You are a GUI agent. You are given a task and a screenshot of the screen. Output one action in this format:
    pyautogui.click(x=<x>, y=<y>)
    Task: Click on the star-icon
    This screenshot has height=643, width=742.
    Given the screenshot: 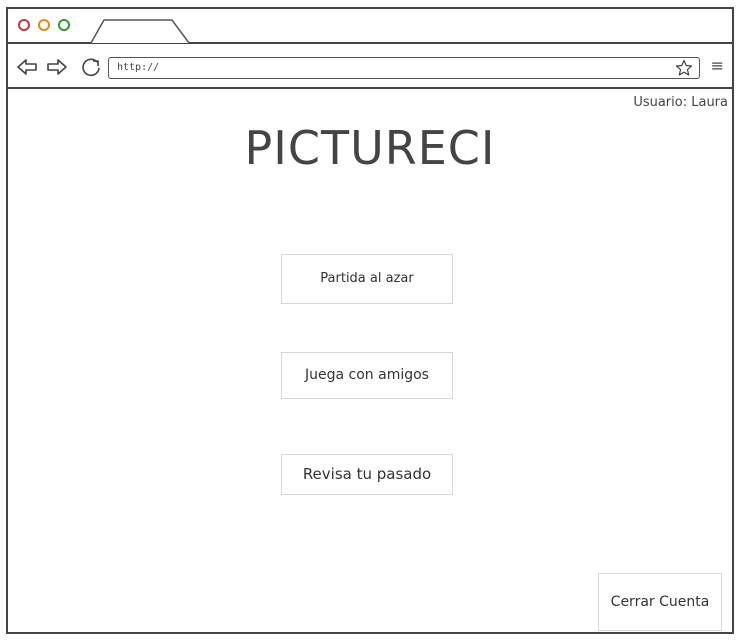 What is the action you would take?
    pyautogui.click(x=684, y=68)
    